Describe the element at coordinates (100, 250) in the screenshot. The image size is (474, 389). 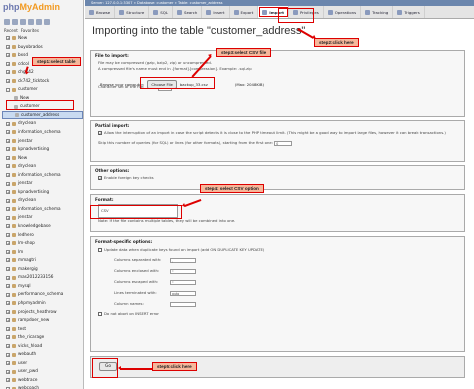
I see `update-data-checkbox` at that location.